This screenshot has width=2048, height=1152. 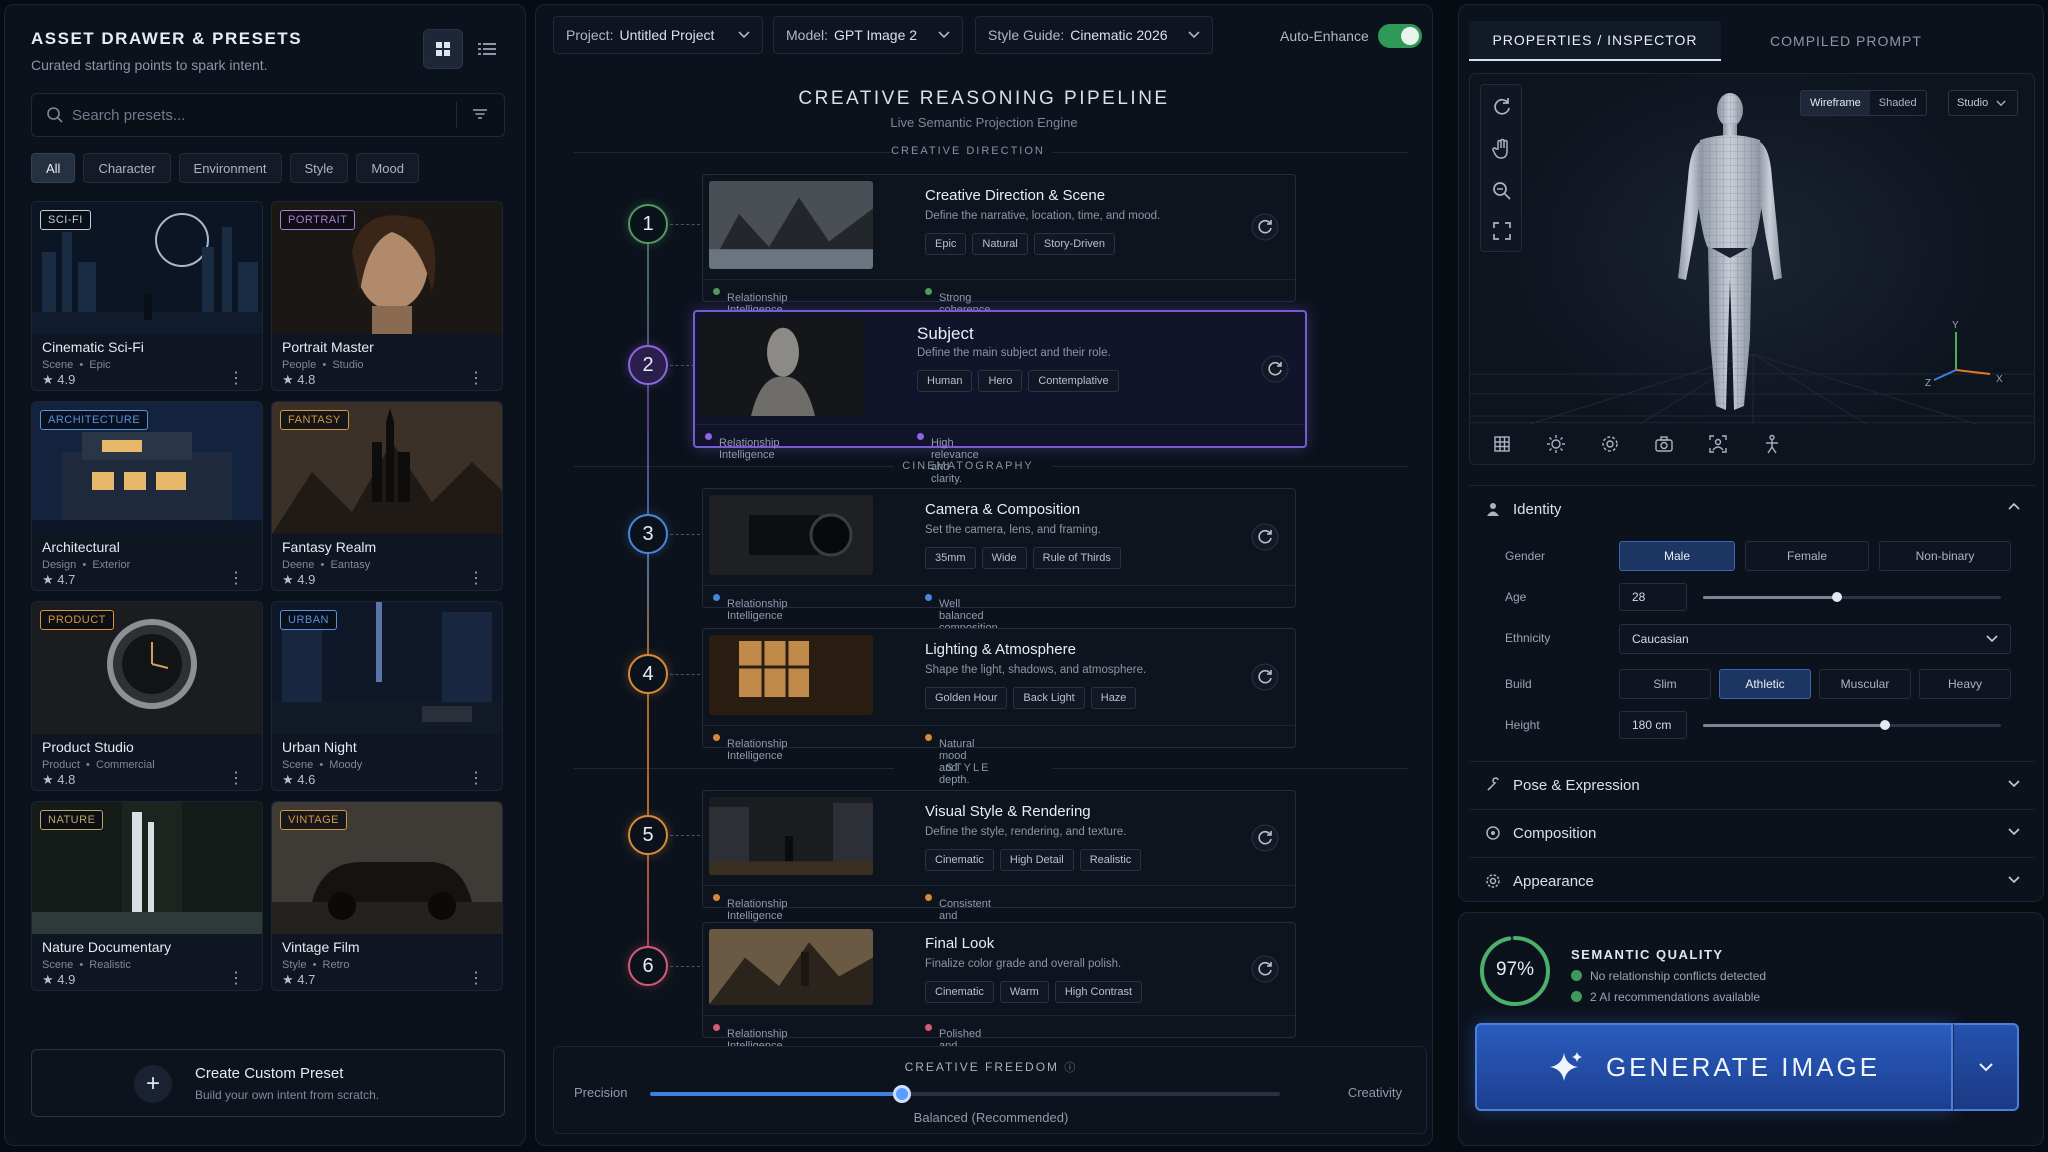 I want to click on build-slim-button: Slim, so click(x=1665, y=684).